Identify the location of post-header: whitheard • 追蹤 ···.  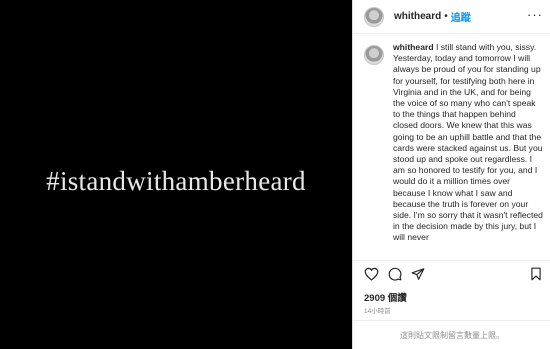
(451, 17).